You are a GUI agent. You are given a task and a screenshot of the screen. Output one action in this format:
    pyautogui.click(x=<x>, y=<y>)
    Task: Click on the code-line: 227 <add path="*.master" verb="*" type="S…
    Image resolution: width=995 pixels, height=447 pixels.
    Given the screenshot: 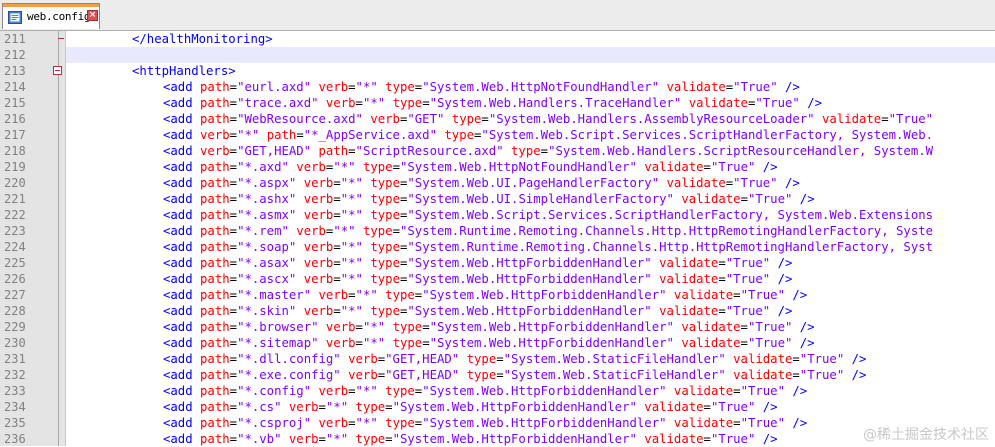 What is the action you would take?
    pyautogui.click(x=497, y=295)
    